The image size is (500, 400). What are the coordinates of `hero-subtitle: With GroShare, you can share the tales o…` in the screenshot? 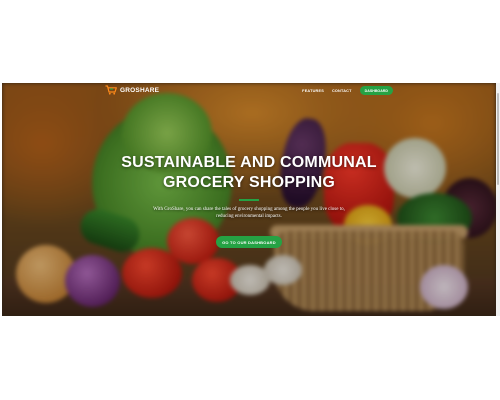 It's located at (249, 213).